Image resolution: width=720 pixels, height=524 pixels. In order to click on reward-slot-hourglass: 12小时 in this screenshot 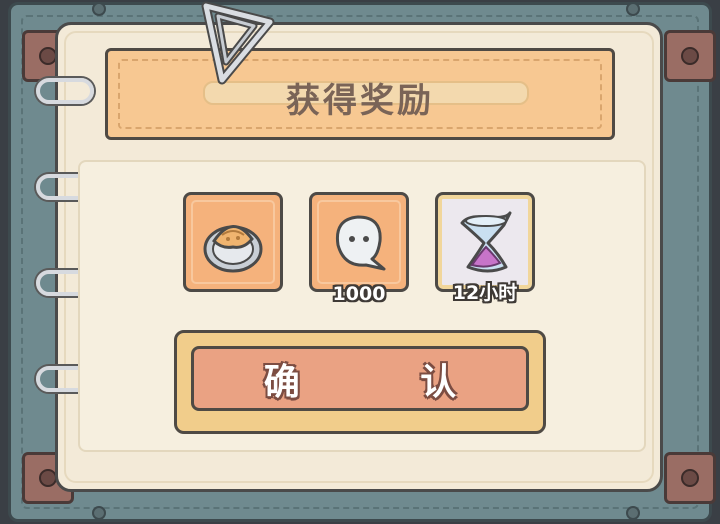, I will do `click(485, 248)`.